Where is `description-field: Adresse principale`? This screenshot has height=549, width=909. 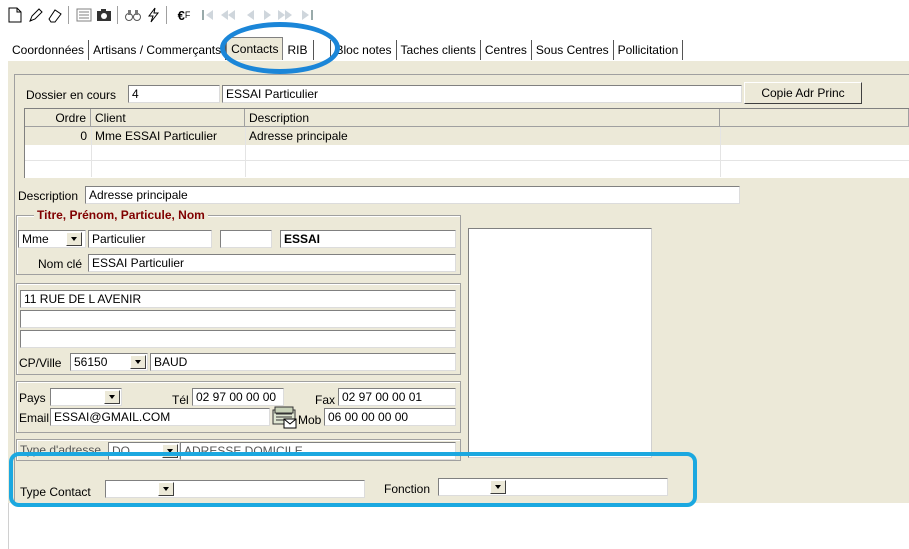
description-field: Adresse principale is located at coordinates (412, 195).